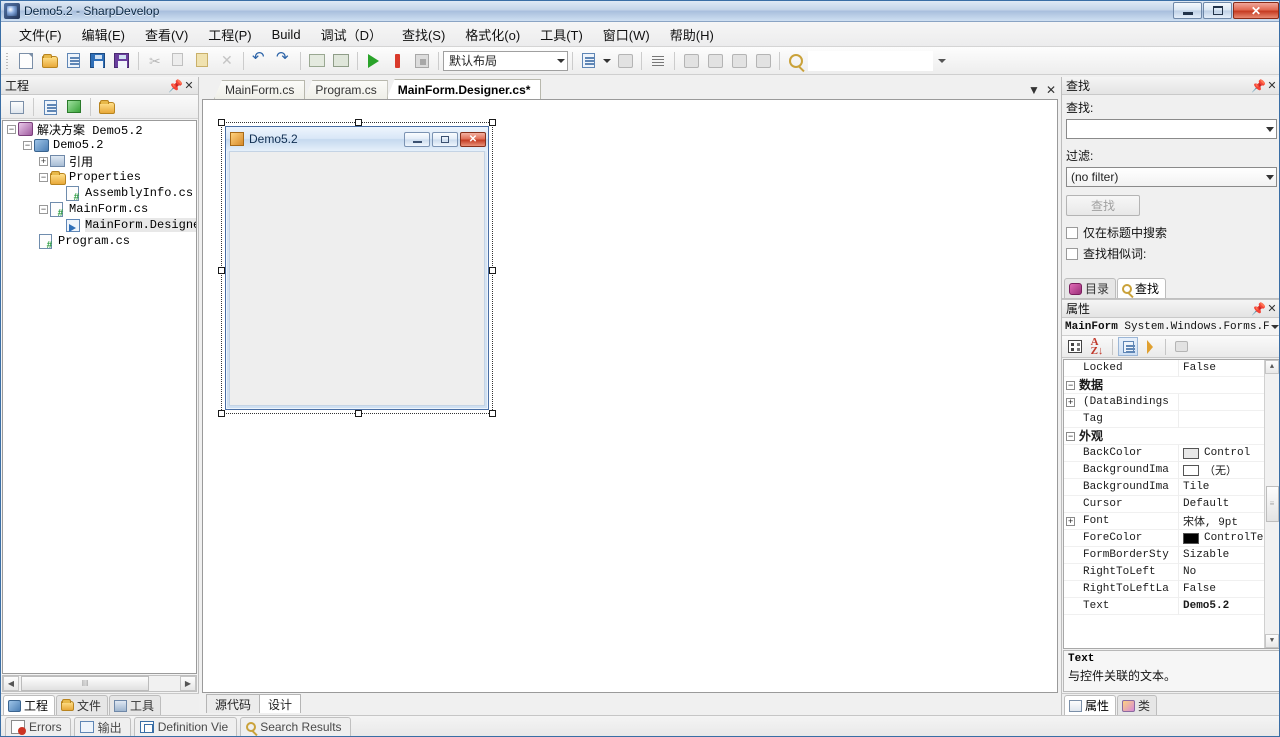 The image size is (1280, 737). I want to click on resize-handle-e, so click(492, 270).